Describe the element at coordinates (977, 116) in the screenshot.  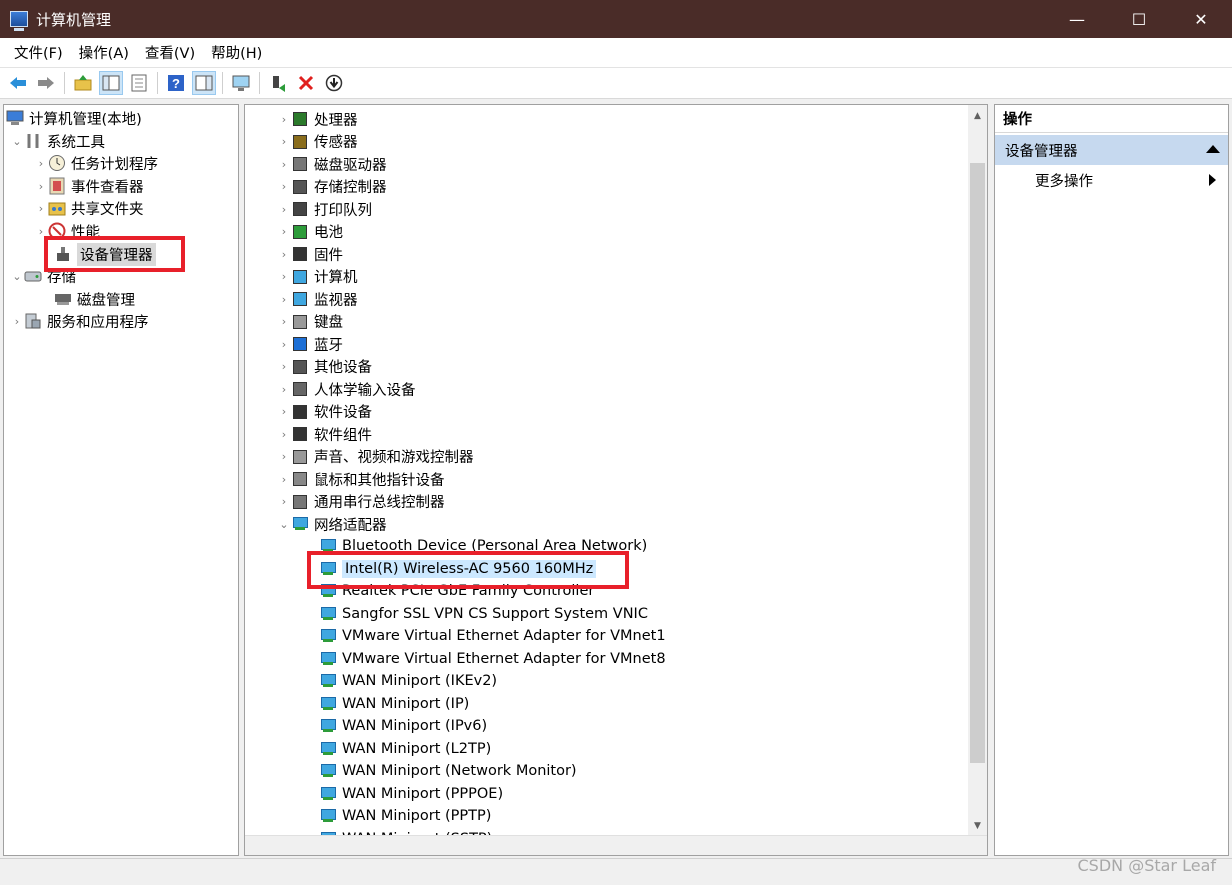
I see `scroll-up-arrow-icon: ▲` at that location.